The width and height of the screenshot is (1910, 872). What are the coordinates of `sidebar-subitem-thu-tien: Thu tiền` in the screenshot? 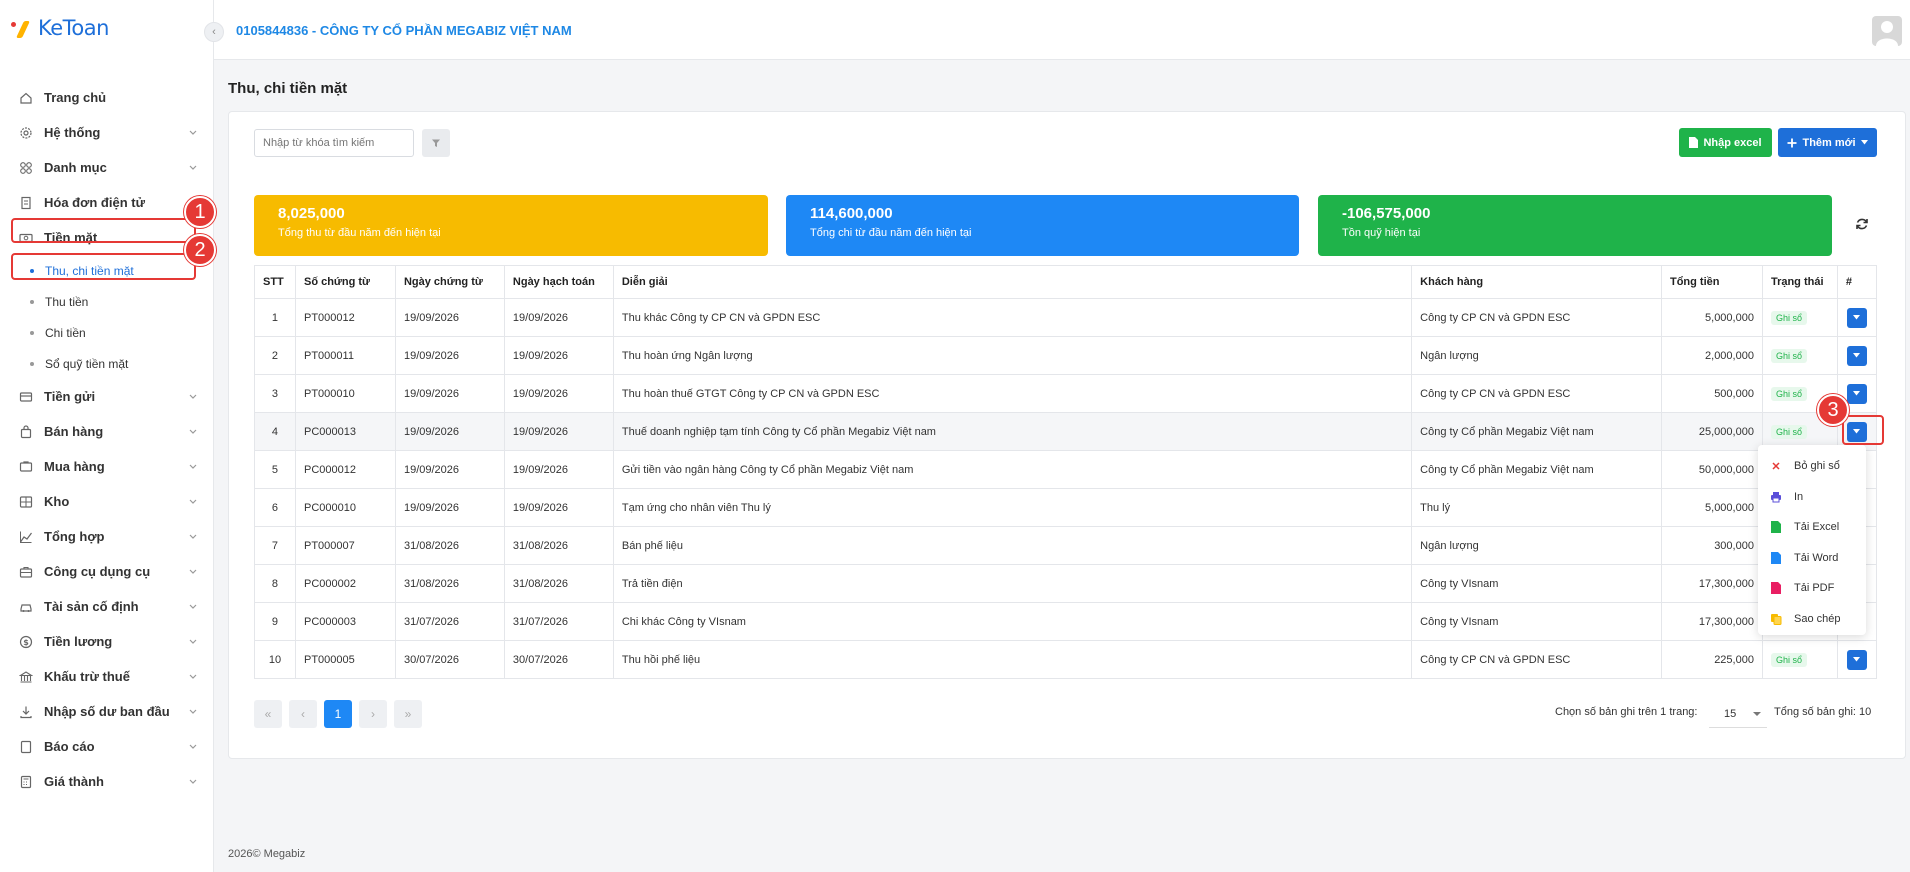 It's located at (105, 301).